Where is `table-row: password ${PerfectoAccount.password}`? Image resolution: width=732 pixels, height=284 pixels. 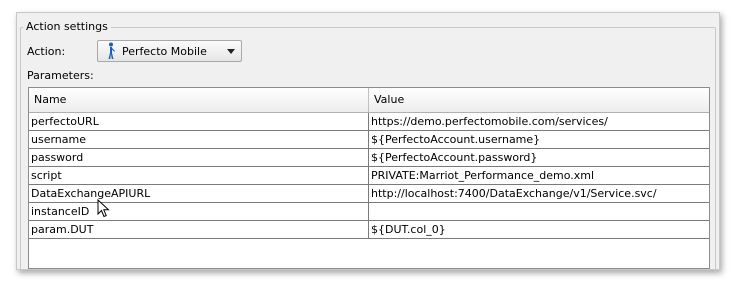 table-row: password ${PerfectoAccount.password} is located at coordinates (369, 158).